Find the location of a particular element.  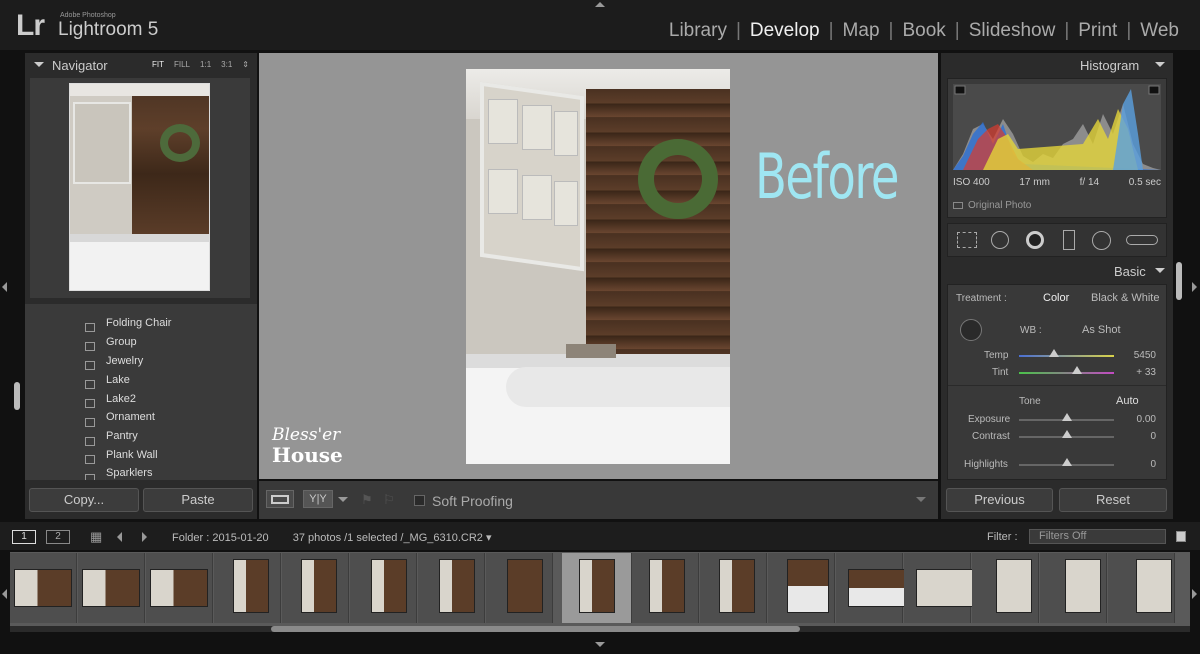

preset-item: Group is located at coordinates (121, 342).